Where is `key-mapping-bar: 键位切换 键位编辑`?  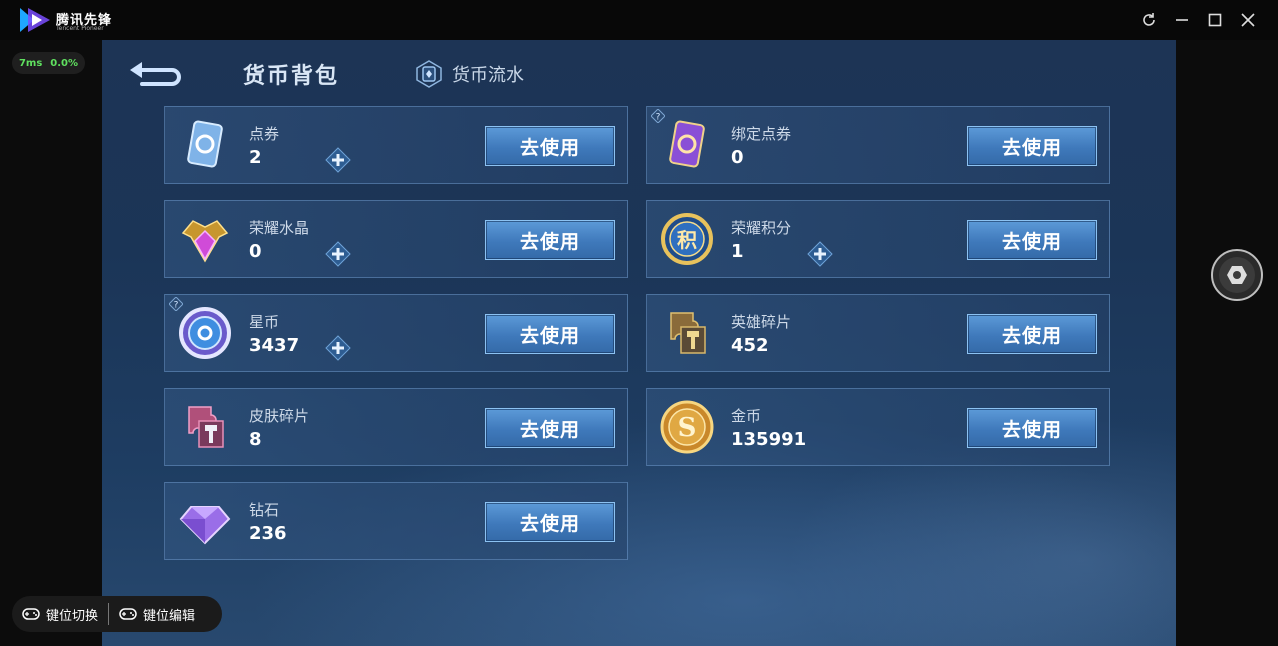
key-mapping-bar: 键位切换 键位编辑 is located at coordinates (117, 614).